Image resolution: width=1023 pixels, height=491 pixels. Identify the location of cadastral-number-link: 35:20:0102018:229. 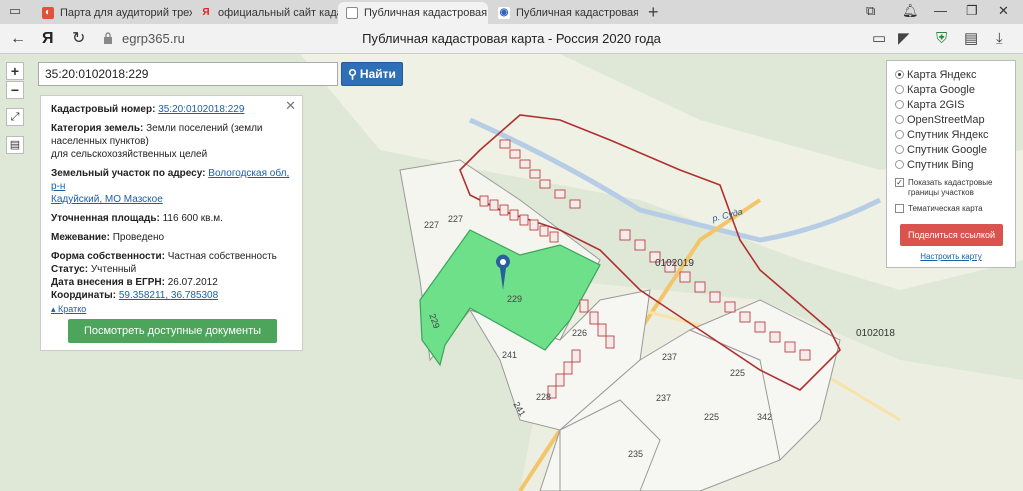
(201, 109).